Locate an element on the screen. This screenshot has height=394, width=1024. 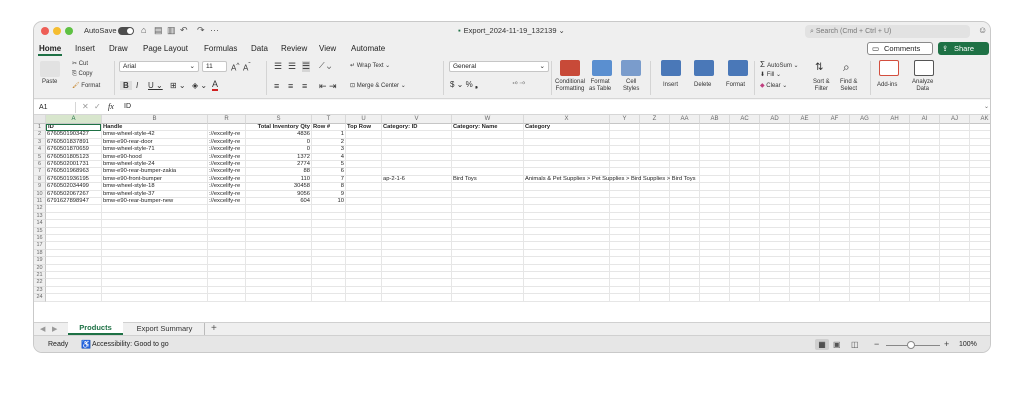
column-header-u: U is located at coordinates (364, 119).